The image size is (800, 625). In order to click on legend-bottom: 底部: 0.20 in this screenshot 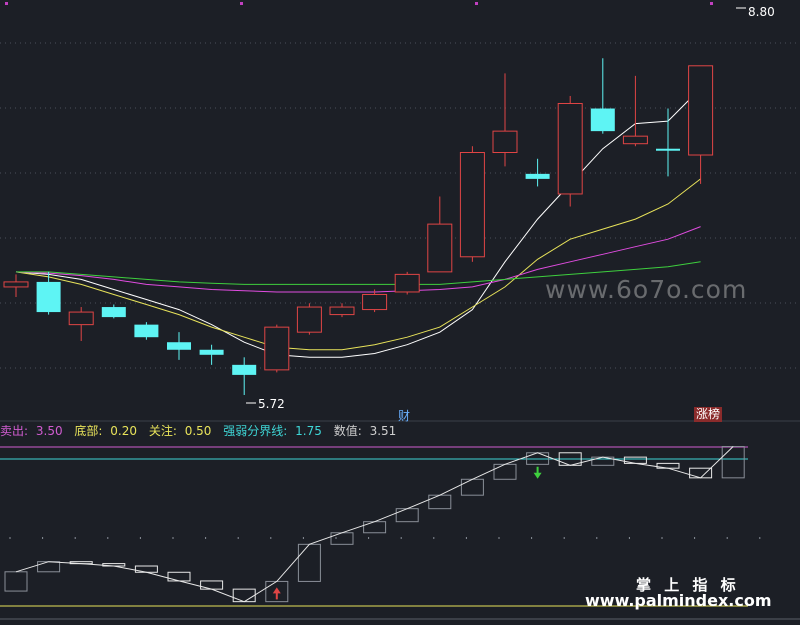, I will do `click(106, 431)`.